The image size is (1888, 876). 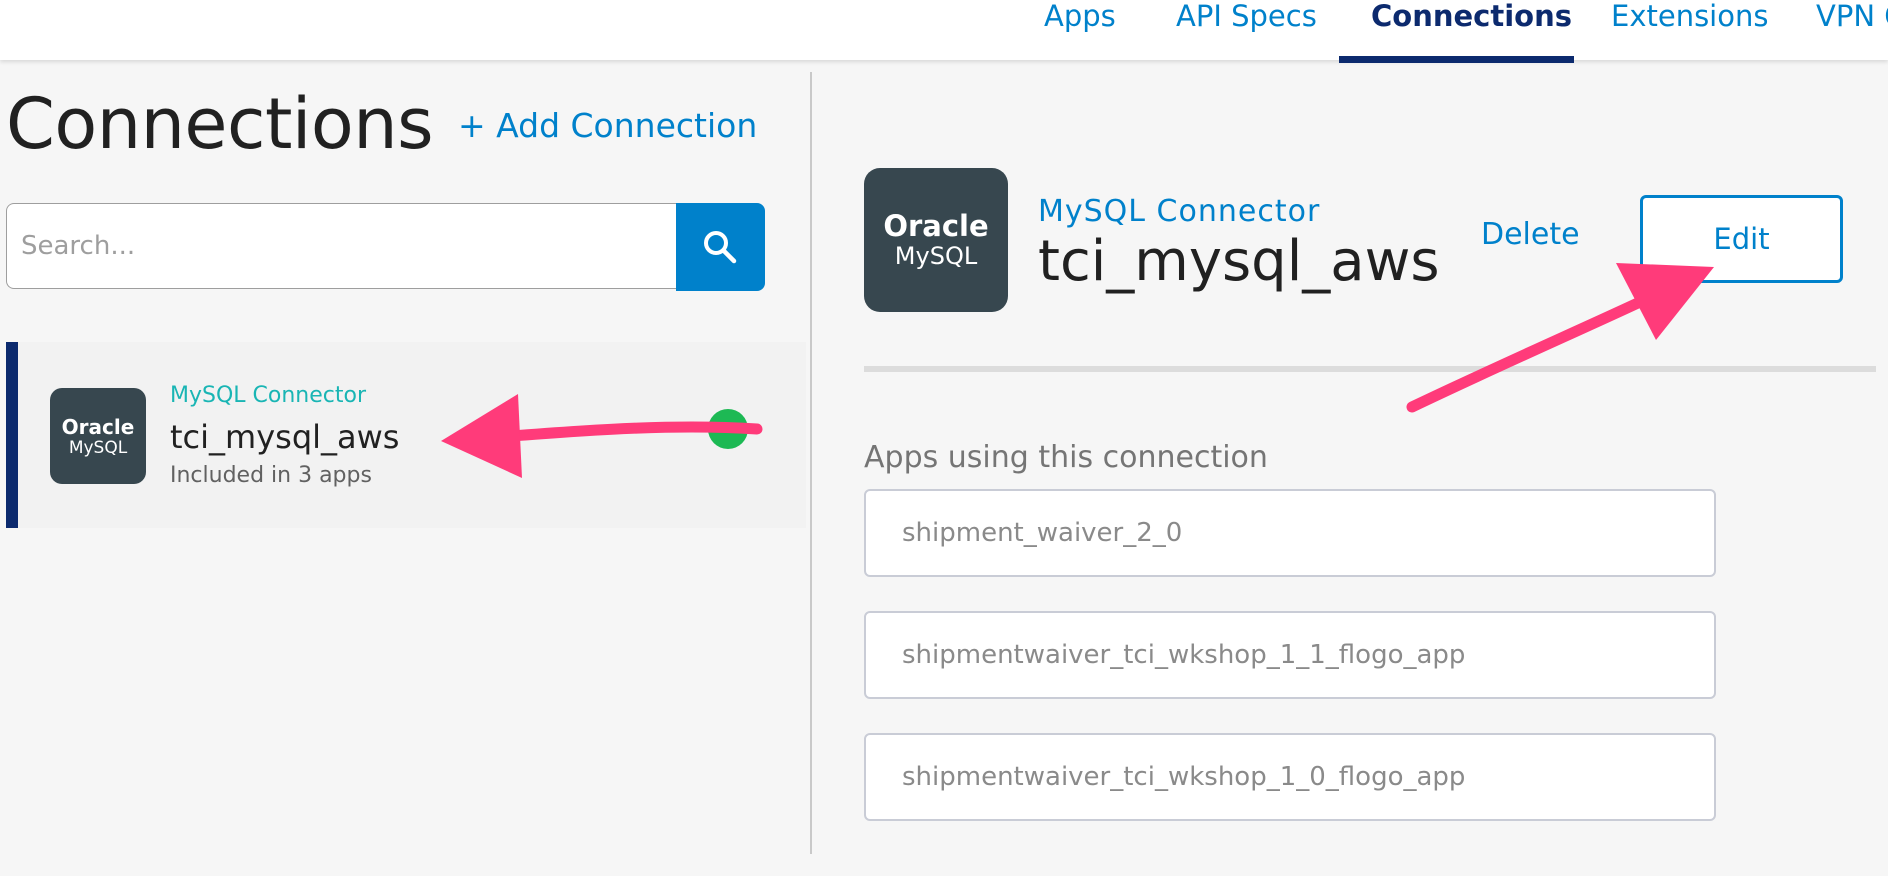 What do you see at coordinates (1080, 16) in the screenshot?
I see `tab-apps-label: Apps` at bounding box center [1080, 16].